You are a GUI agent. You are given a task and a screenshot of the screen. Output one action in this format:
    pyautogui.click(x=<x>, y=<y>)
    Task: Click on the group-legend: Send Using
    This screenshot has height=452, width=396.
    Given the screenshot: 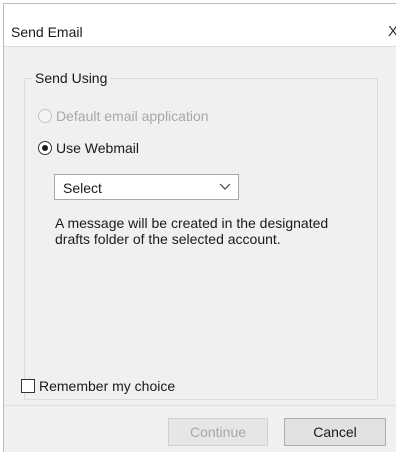 What is the action you would take?
    pyautogui.click(x=71, y=78)
    